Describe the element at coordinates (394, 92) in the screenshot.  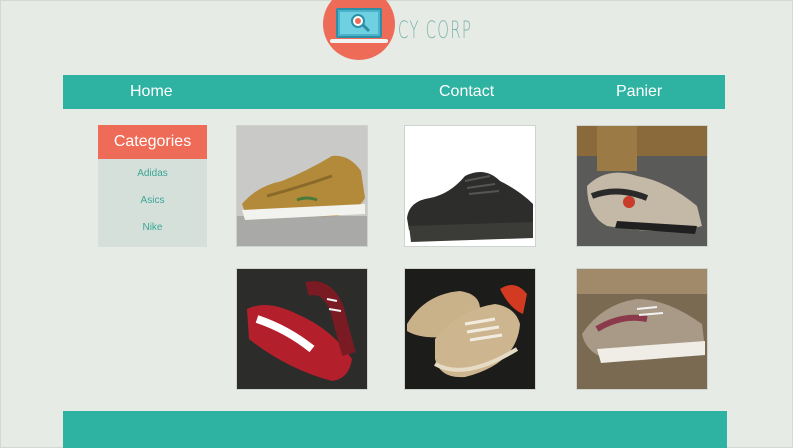
I see `main-nav: Home Contact Panier` at that location.